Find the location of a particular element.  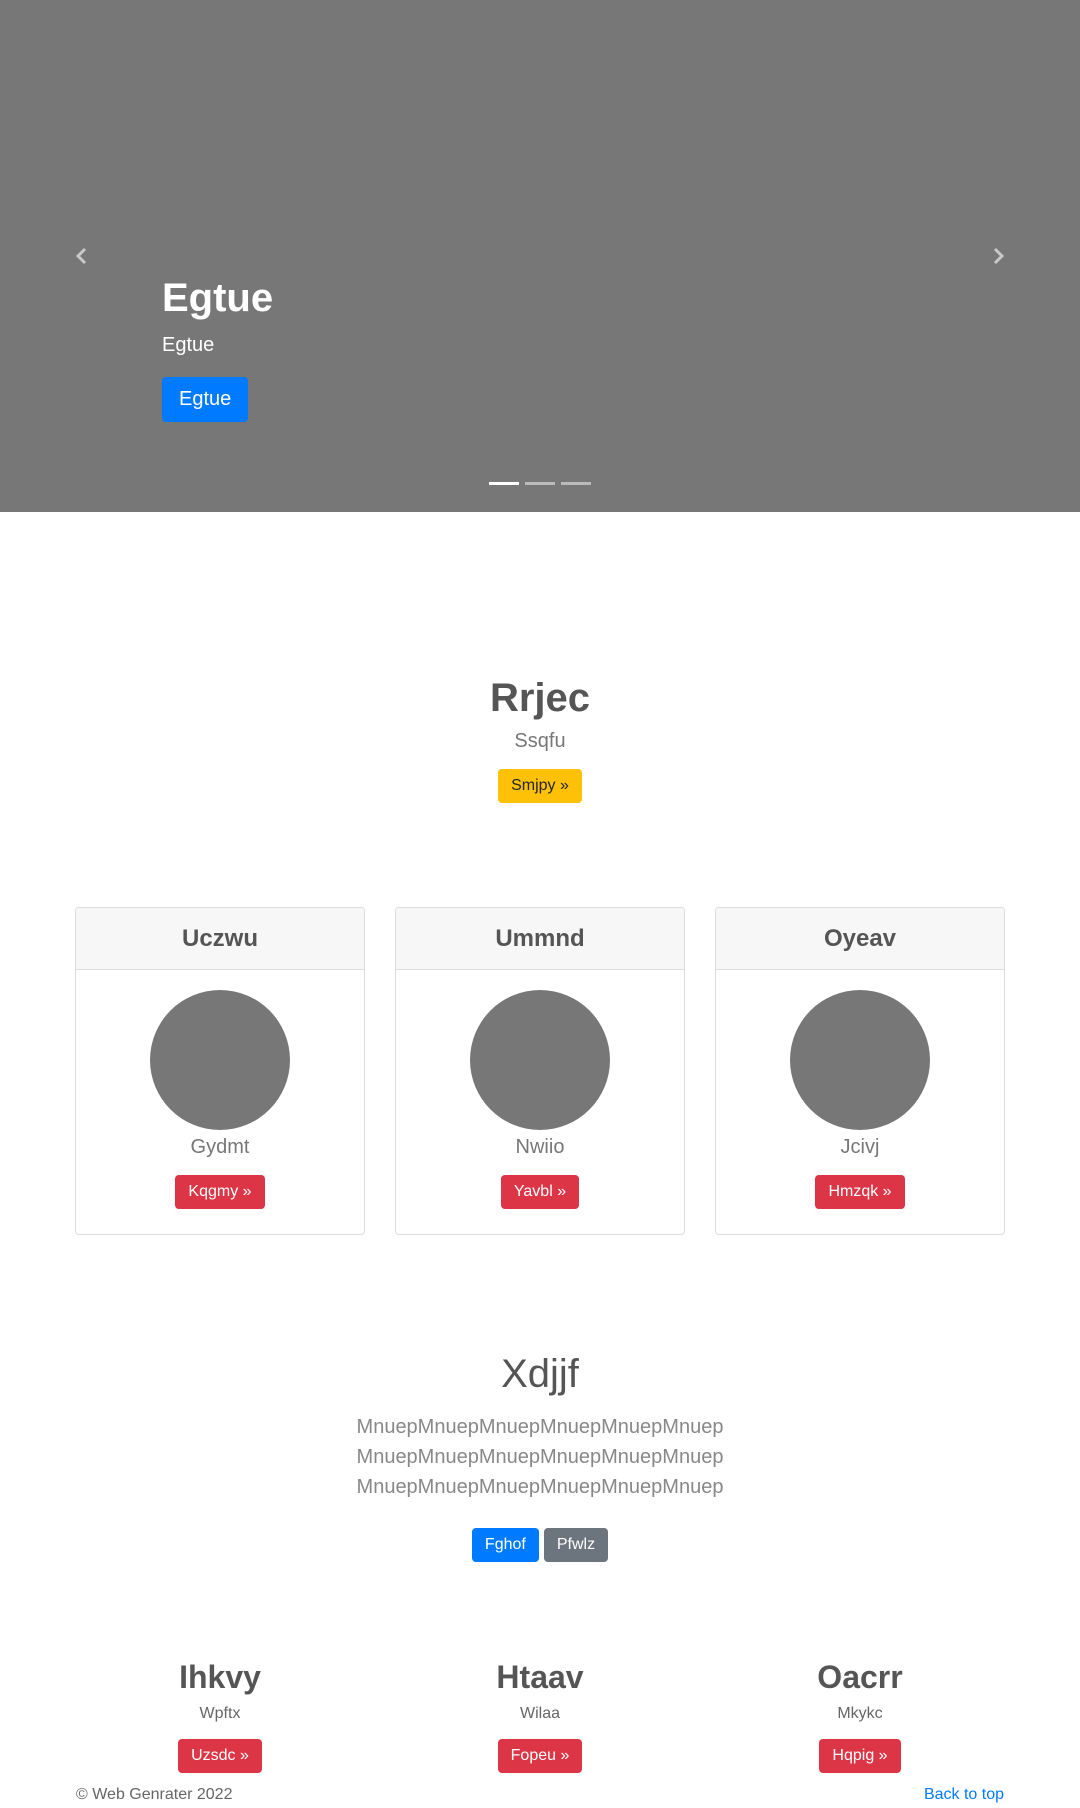

card-text: Jcivj is located at coordinates (860, 1147).